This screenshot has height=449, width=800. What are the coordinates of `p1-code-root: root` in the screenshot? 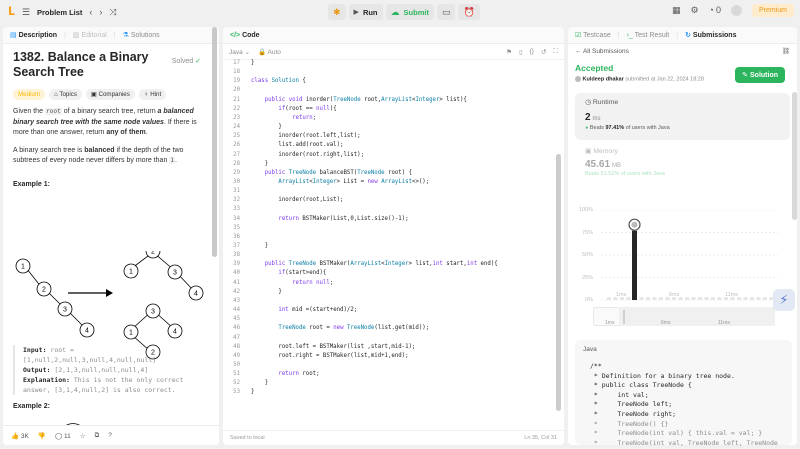 It's located at (53, 111).